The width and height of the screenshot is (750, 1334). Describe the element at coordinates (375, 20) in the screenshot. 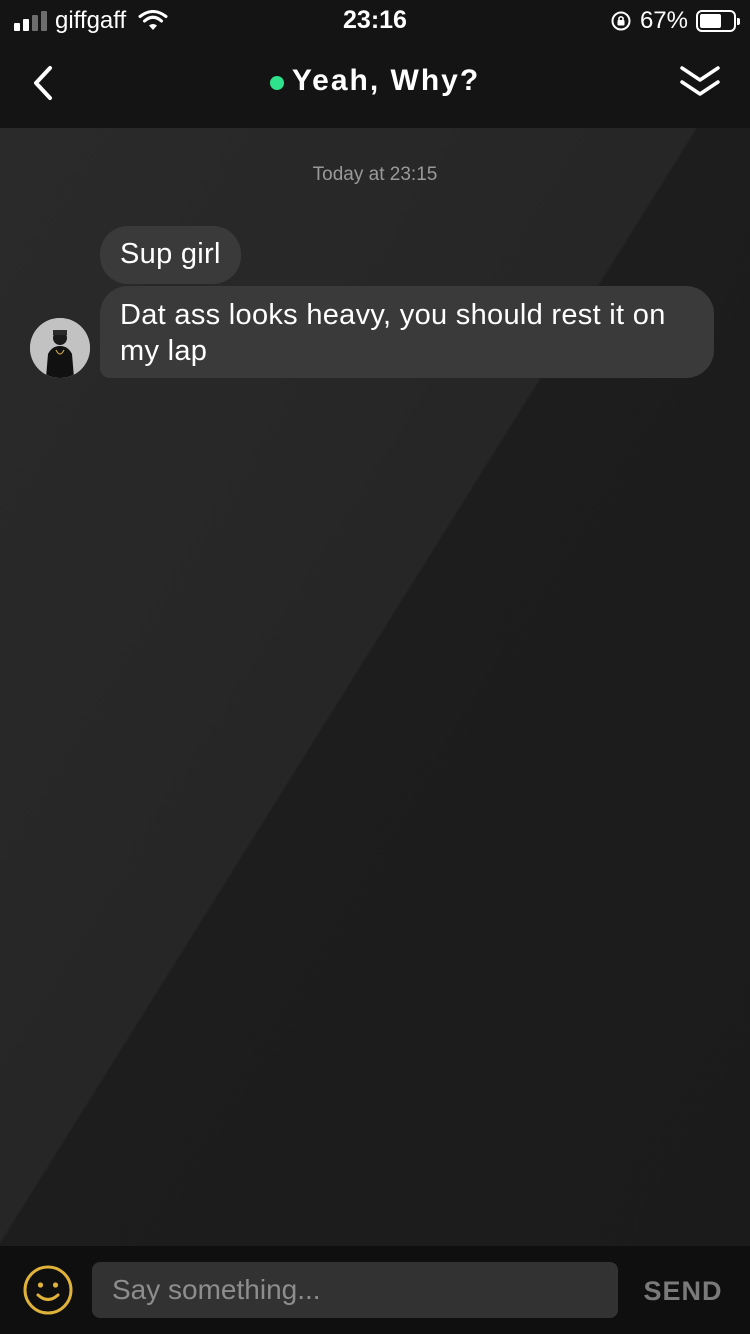

I see `status-bar: giffgaff 23:16 67%` at that location.